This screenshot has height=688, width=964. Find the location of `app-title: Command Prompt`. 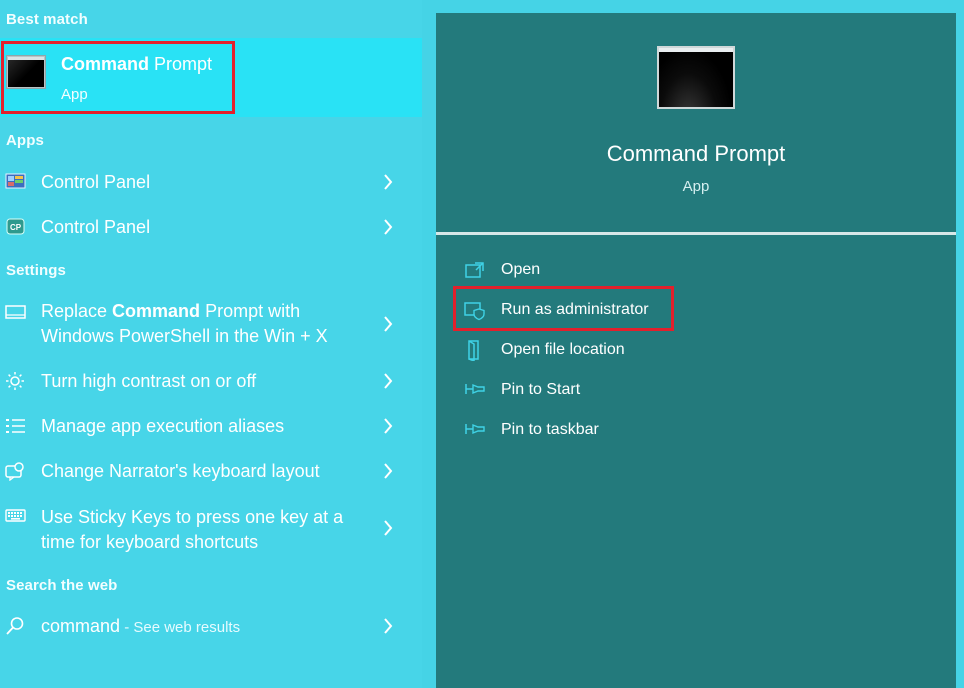

app-title: Command Prompt is located at coordinates (696, 153).